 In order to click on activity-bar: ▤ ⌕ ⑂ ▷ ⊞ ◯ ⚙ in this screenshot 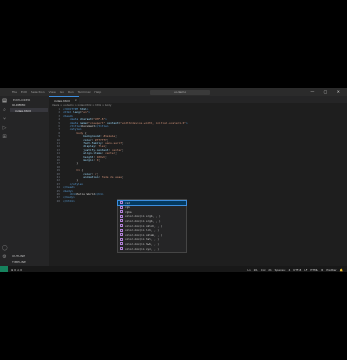, I will do `click(4, 181)`.